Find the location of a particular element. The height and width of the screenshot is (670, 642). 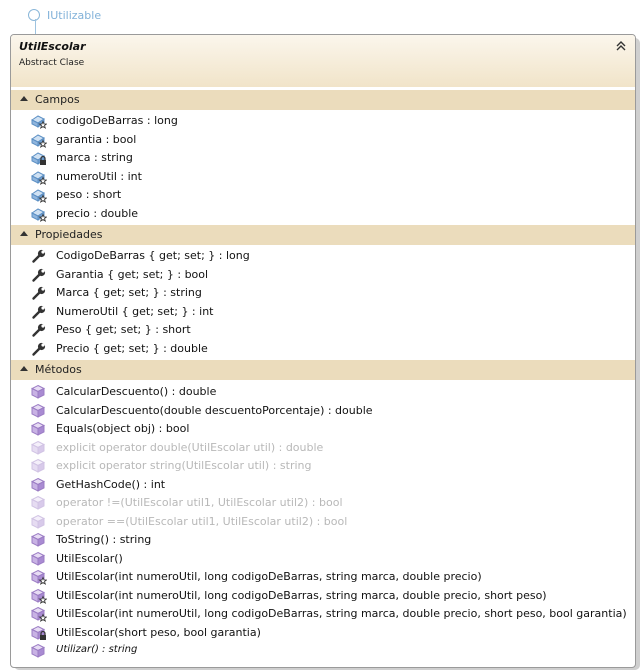

field-row: garantia : bool is located at coordinates (323, 140).